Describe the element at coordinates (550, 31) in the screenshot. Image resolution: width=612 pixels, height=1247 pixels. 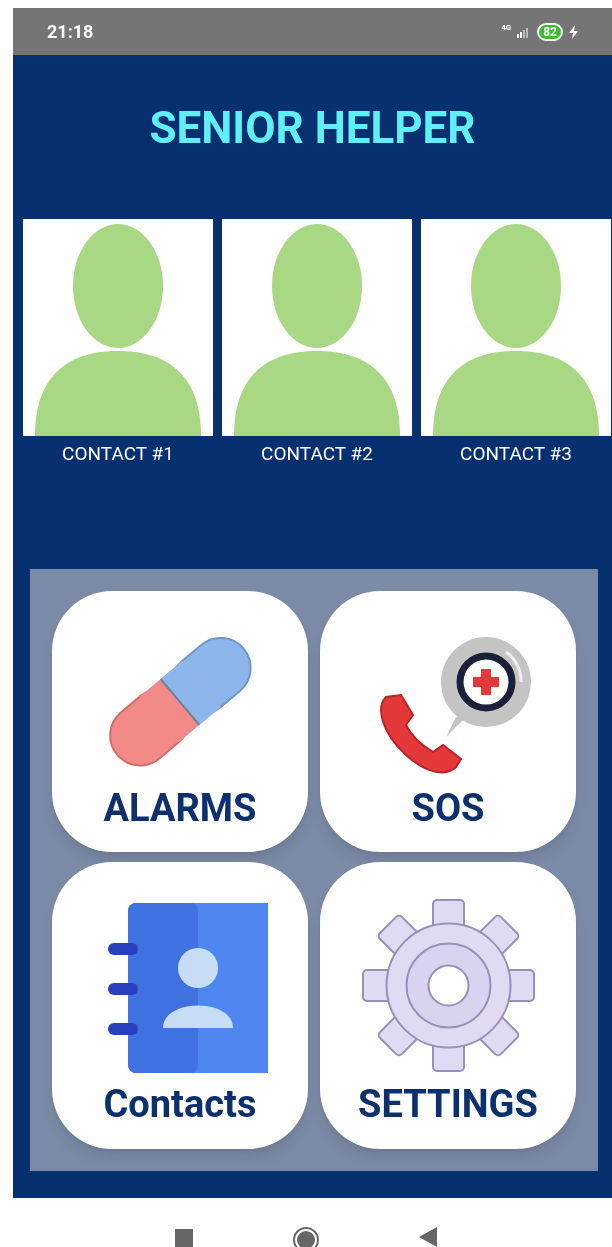
I see `battery-level: 82` at that location.